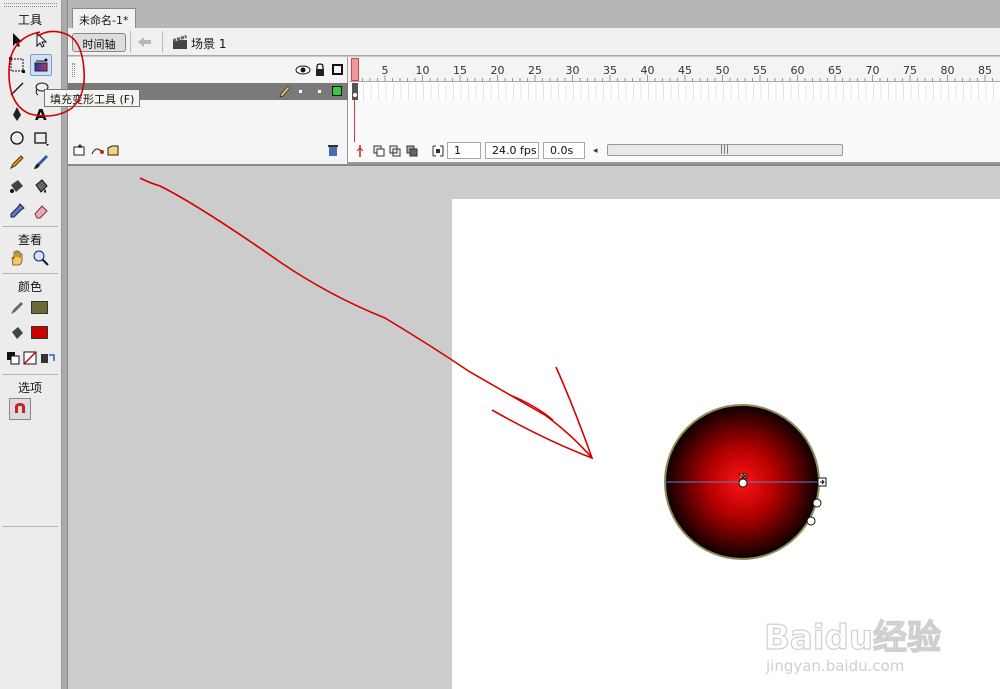 The image size is (1000, 689). Describe the element at coordinates (497, 70) in the screenshot. I see `ruler-tick-label: 20` at that location.